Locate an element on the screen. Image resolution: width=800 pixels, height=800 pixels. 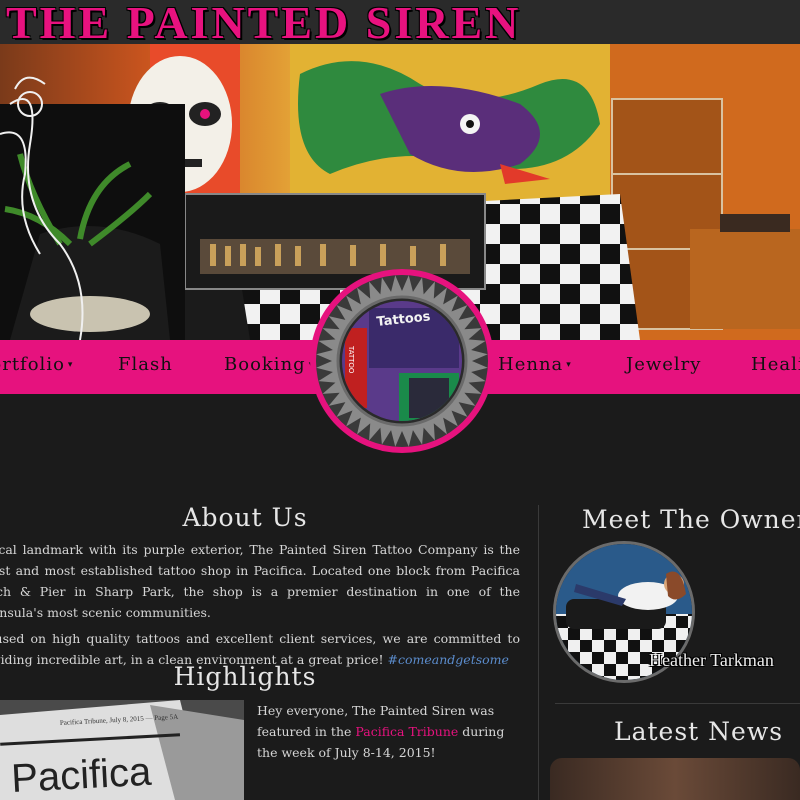
nav-label: Jewelry is located at coordinates (664, 364).